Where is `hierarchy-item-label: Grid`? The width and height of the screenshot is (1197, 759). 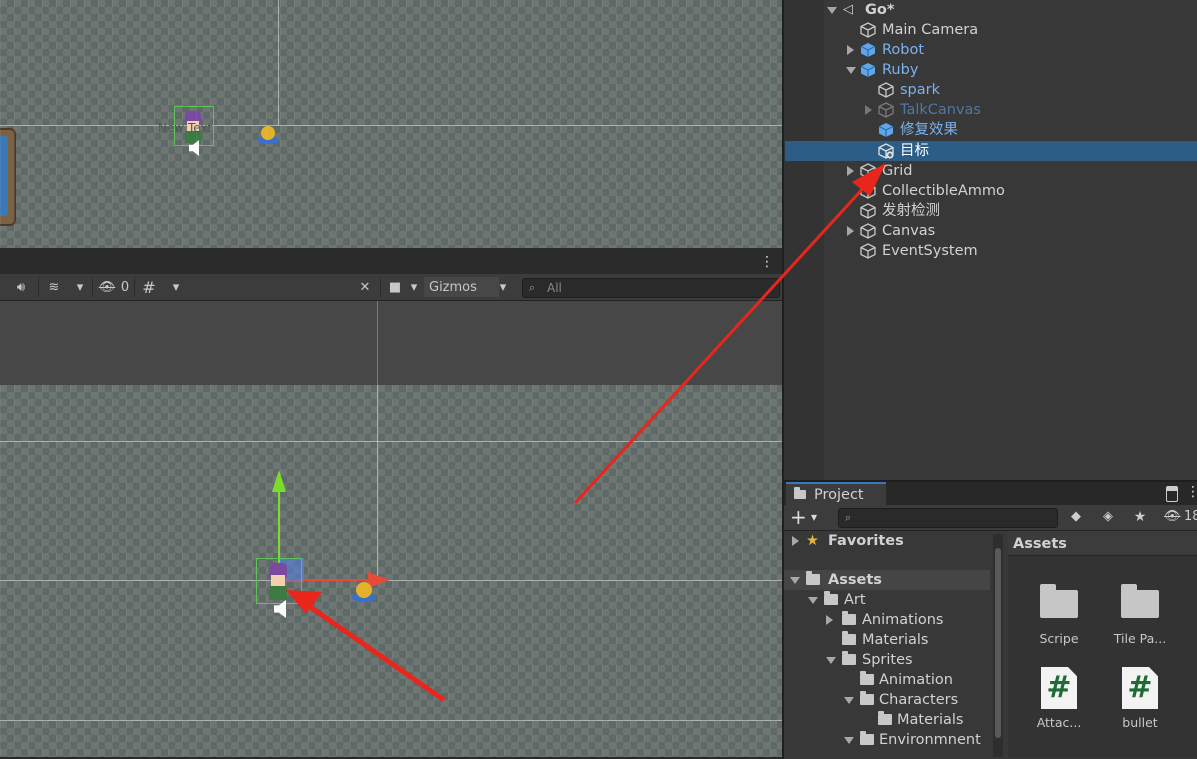
hierarchy-item-label: Grid is located at coordinates (897, 171).